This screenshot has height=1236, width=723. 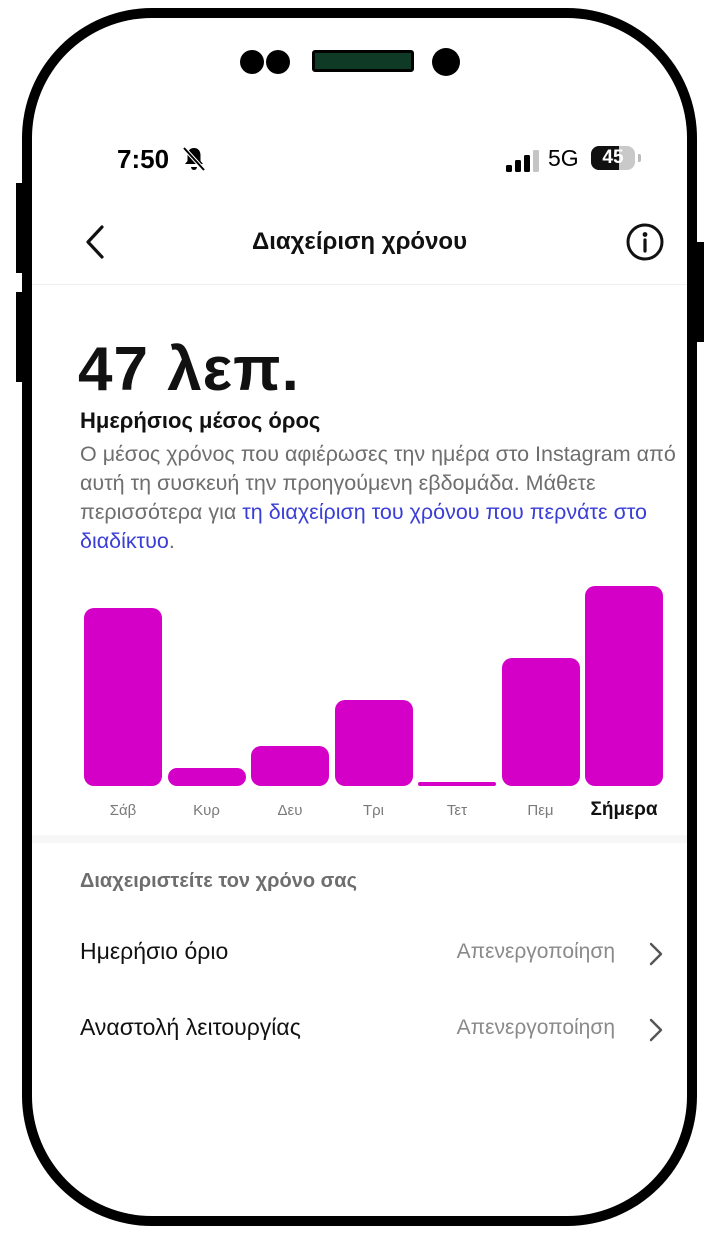 What do you see at coordinates (190, 1027) in the screenshot?
I see `sleep-mode-label: Αναστολή λειτουργίας` at bounding box center [190, 1027].